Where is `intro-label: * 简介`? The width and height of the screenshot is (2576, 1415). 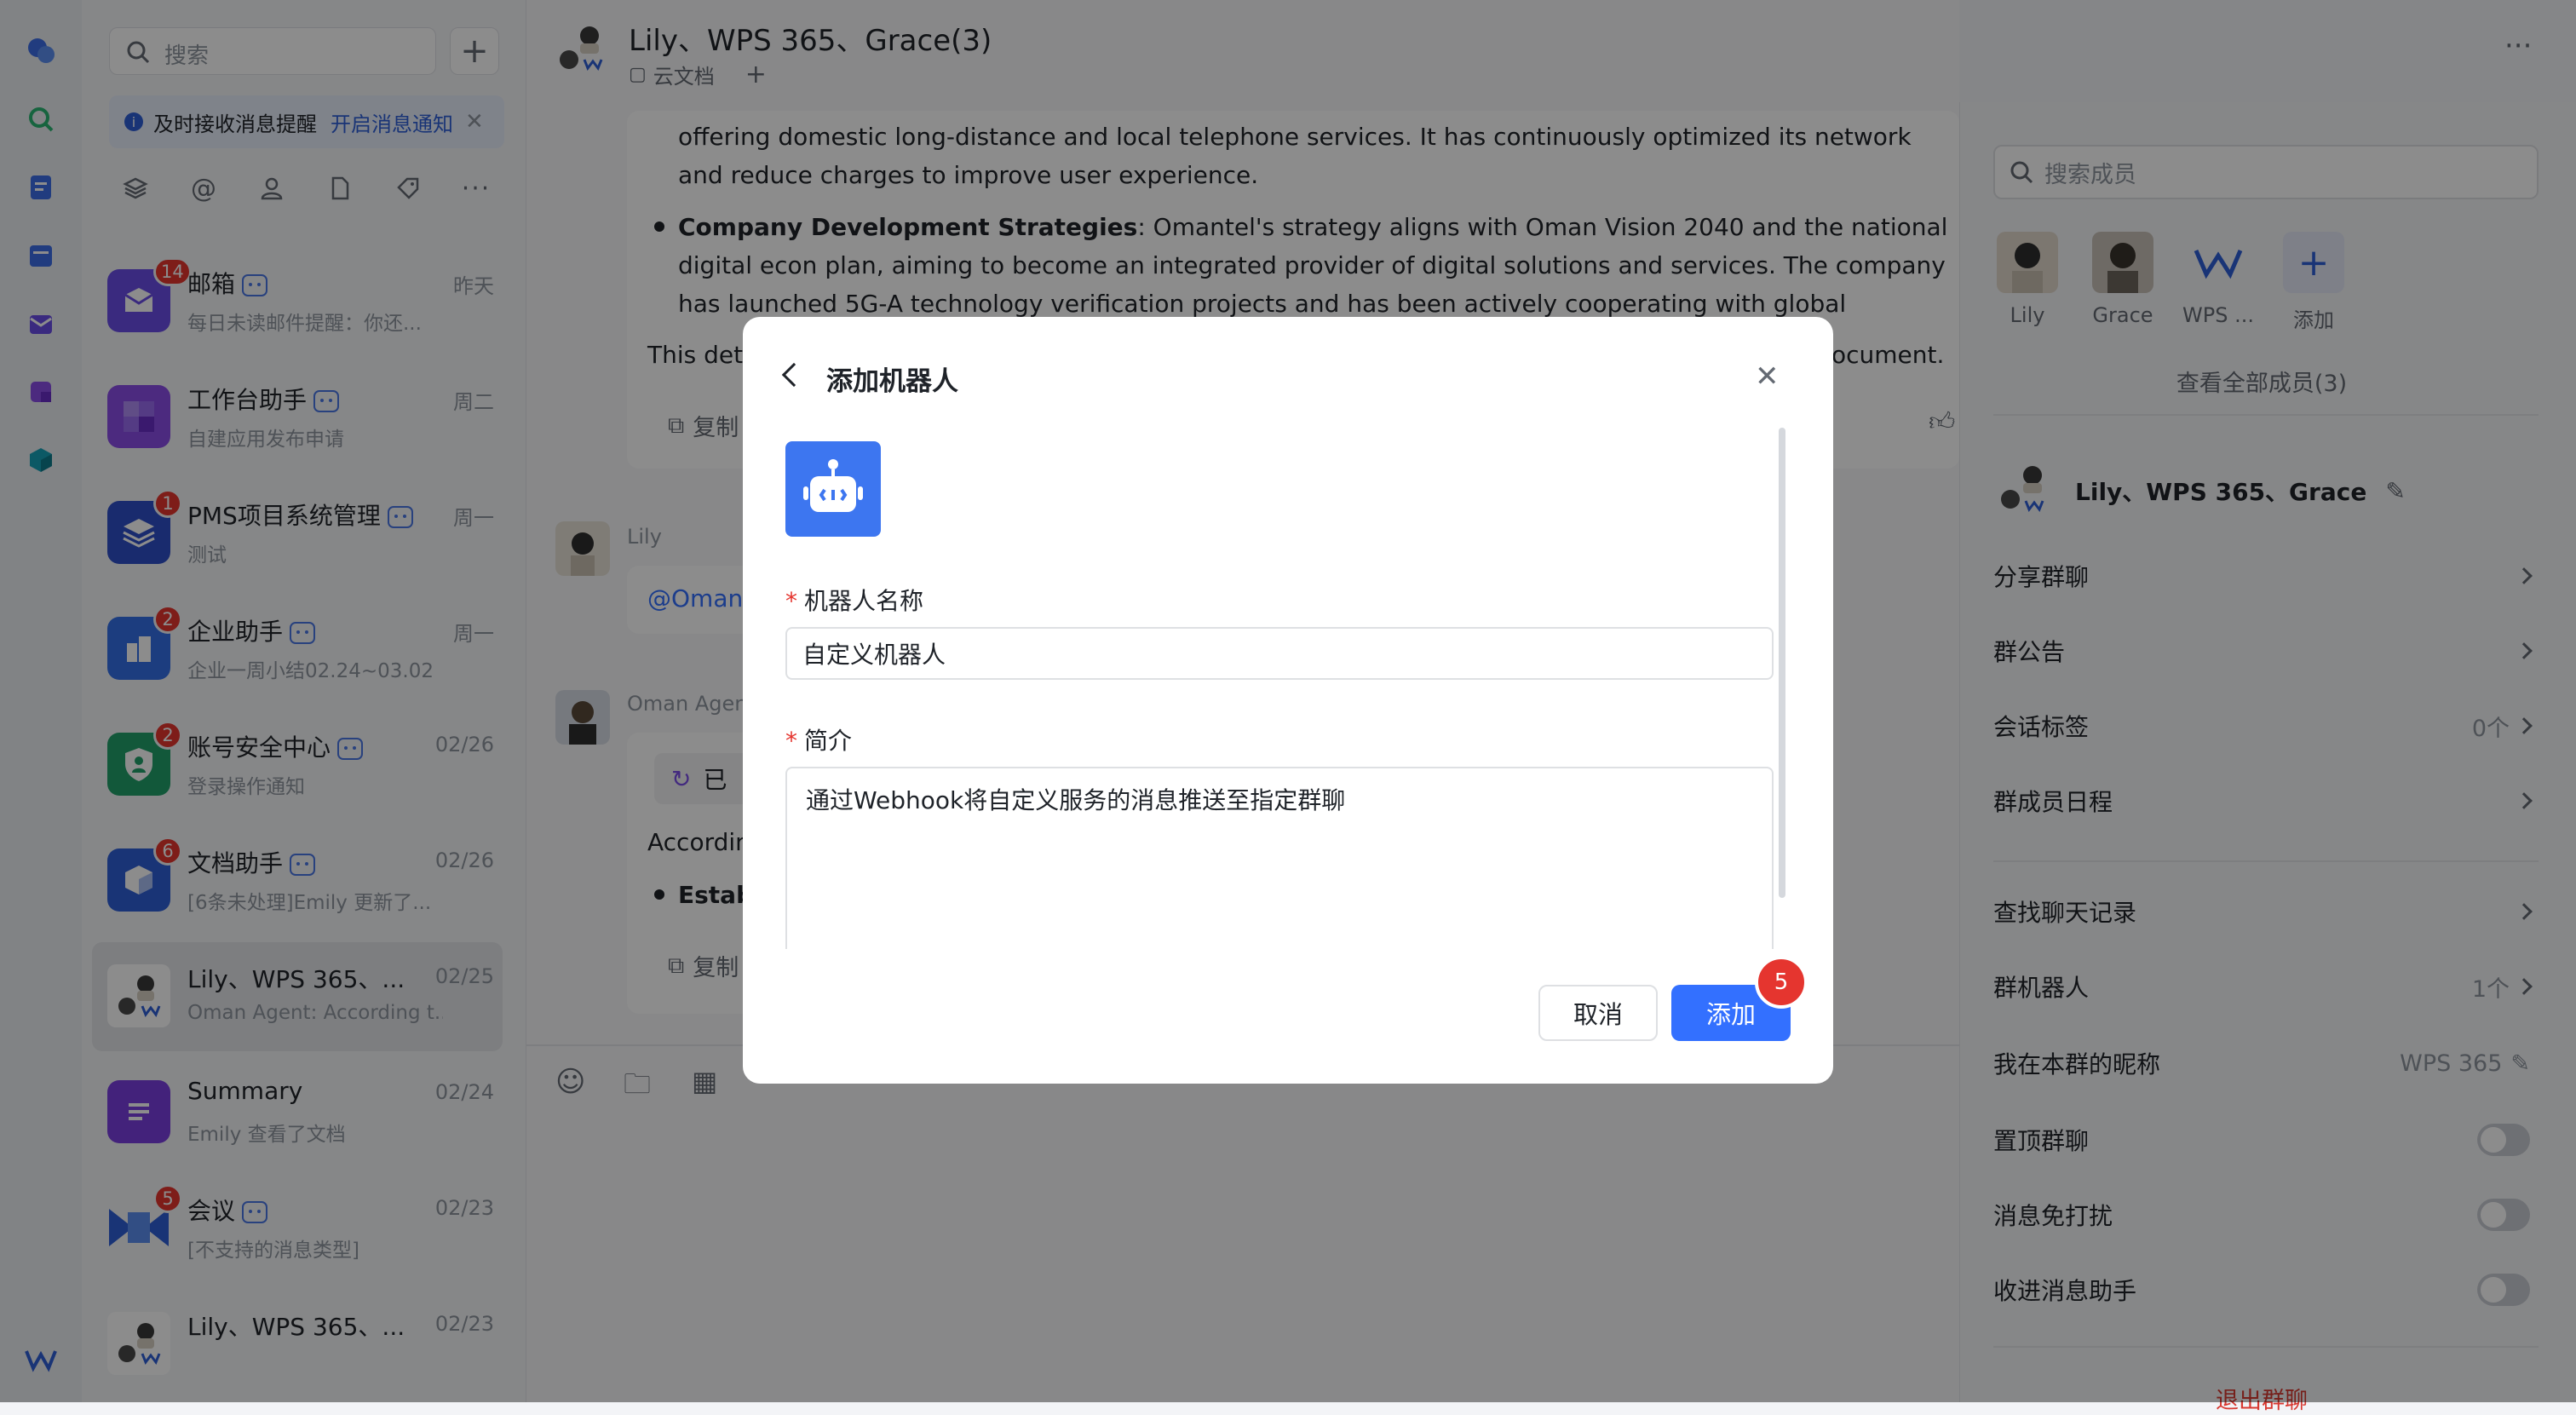 intro-label: * 简介 is located at coordinates (819, 739).